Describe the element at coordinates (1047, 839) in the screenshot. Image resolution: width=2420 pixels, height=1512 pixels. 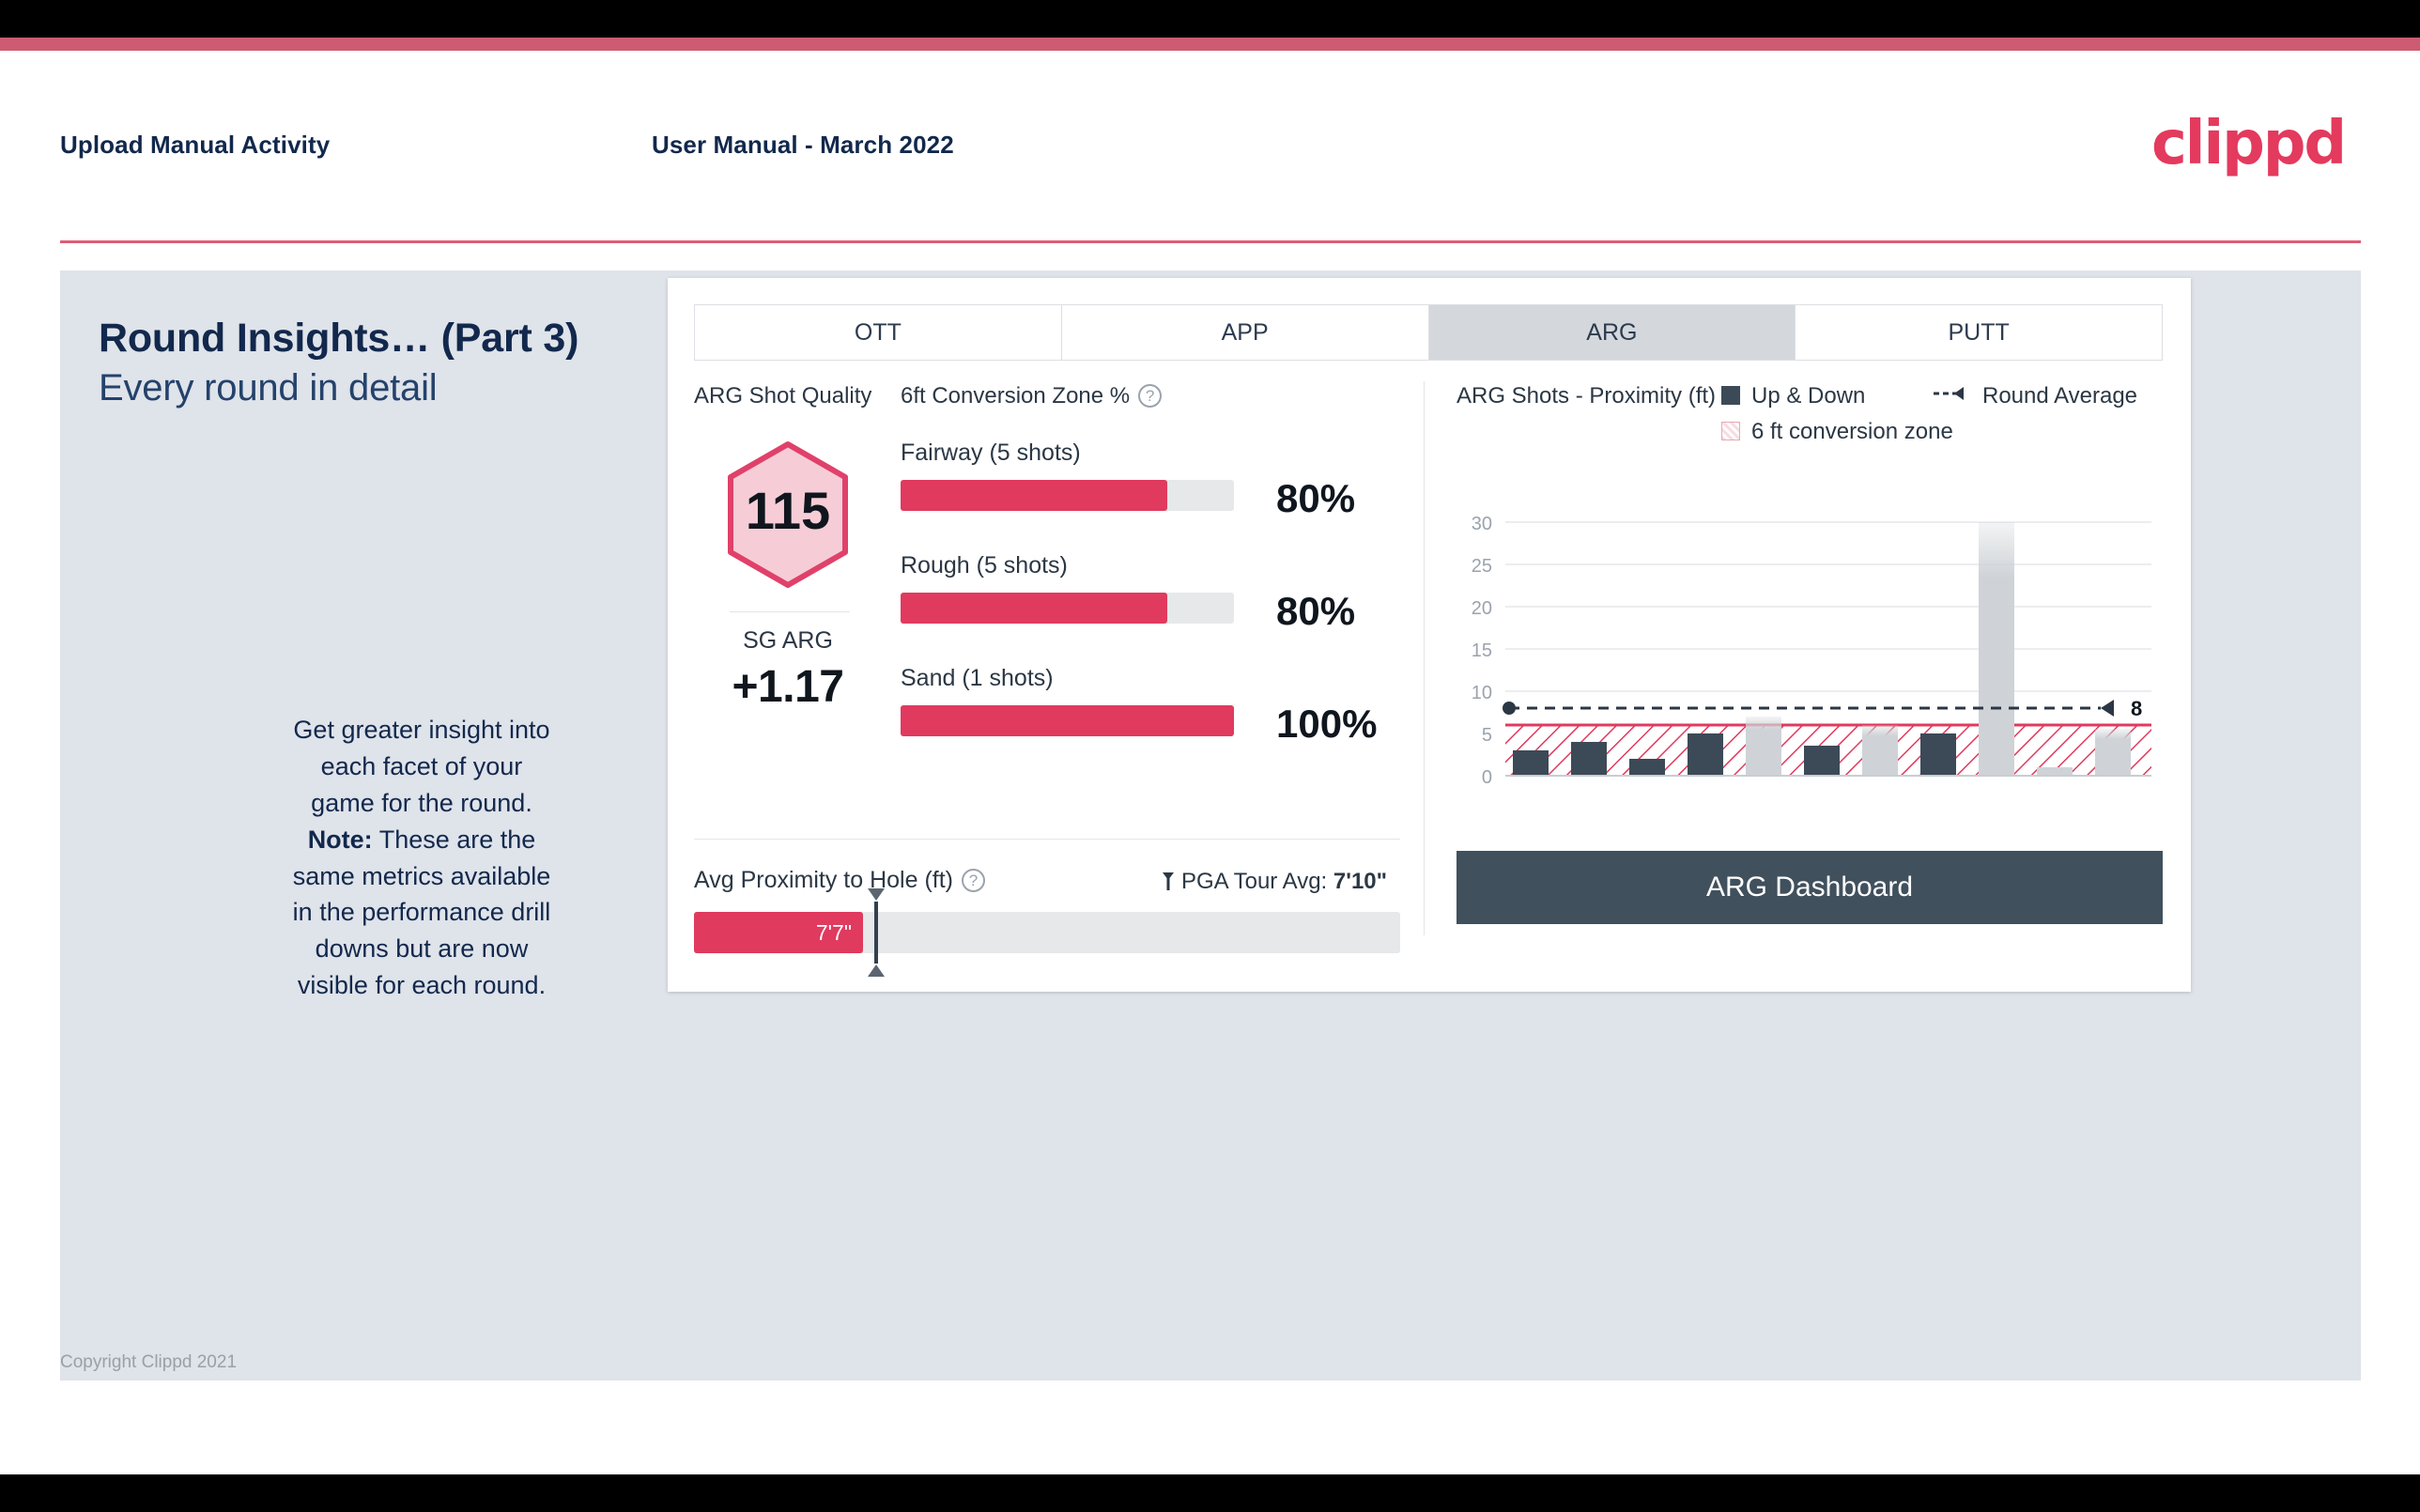
I see `proximity-divider` at that location.